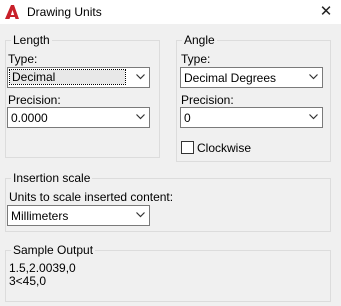 This screenshot has height=306, width=341. What do you see at coordinates (42, 268) in the screenshot?
I see `sample-output-line-1: 1.5,2.0039,0` at bounding box center [42, 268].